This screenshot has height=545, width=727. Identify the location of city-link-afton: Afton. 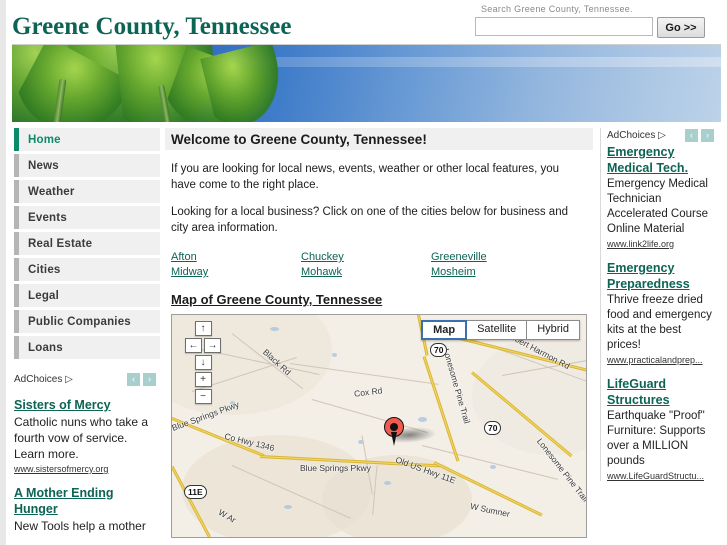
(236, 257).